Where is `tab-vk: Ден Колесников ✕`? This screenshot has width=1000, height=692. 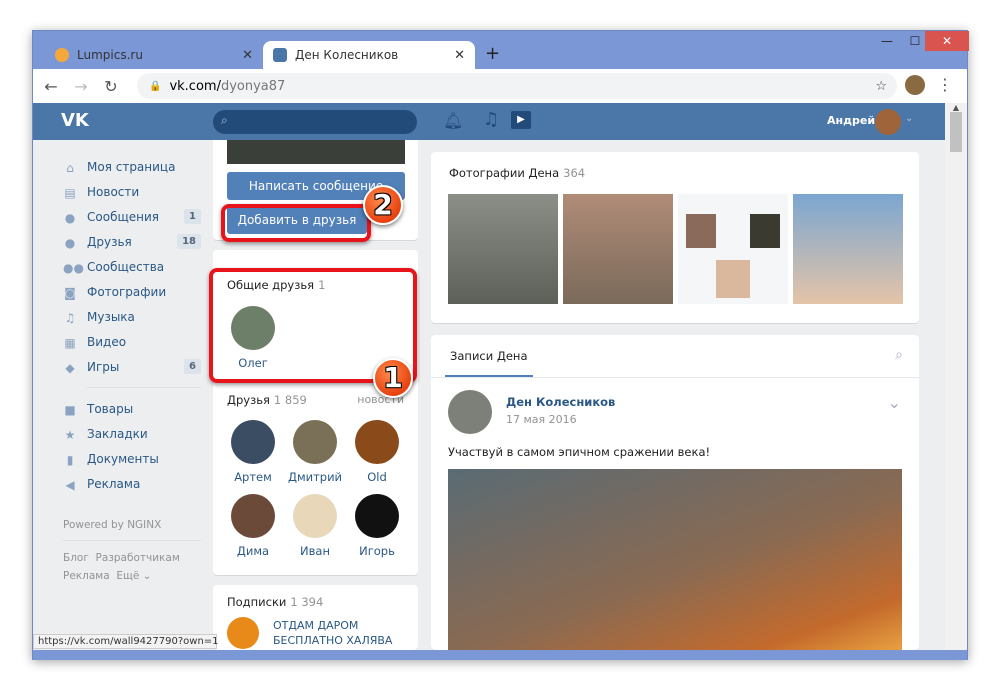 tab-vk: Ден Колесников ✕ is located at coordinates (369, 55).